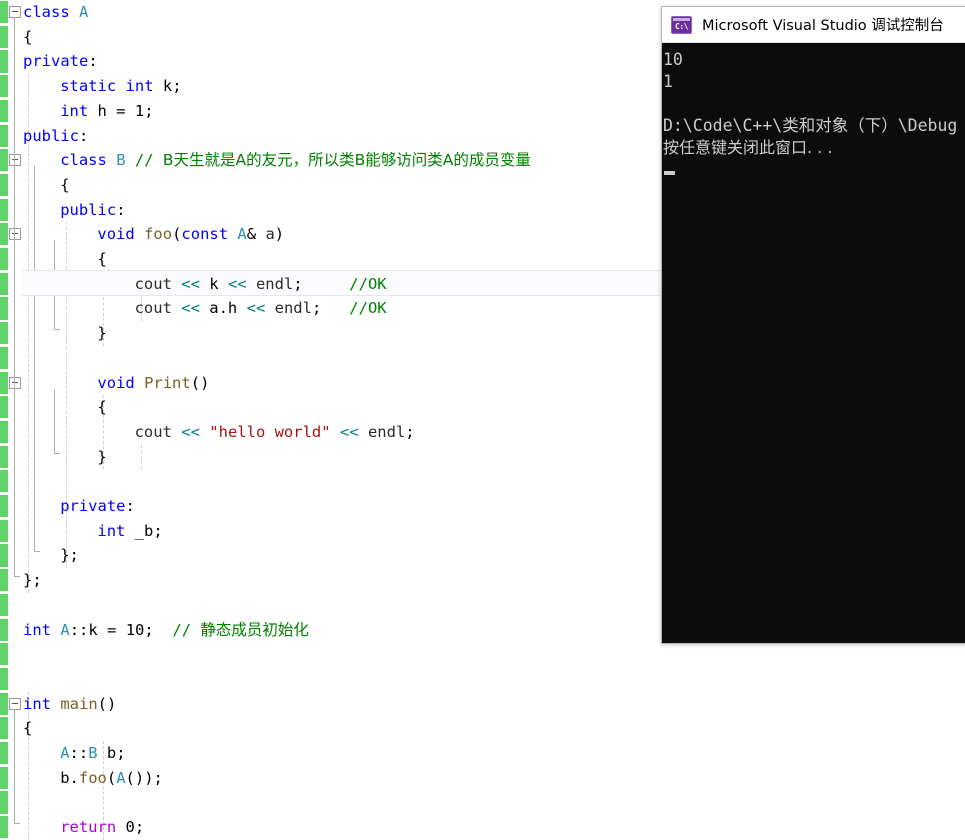  Describe the element at coordinates (254, 629) in the screenshot. I see `code-token-cmtcjk: 静态成员初始化` at that location.